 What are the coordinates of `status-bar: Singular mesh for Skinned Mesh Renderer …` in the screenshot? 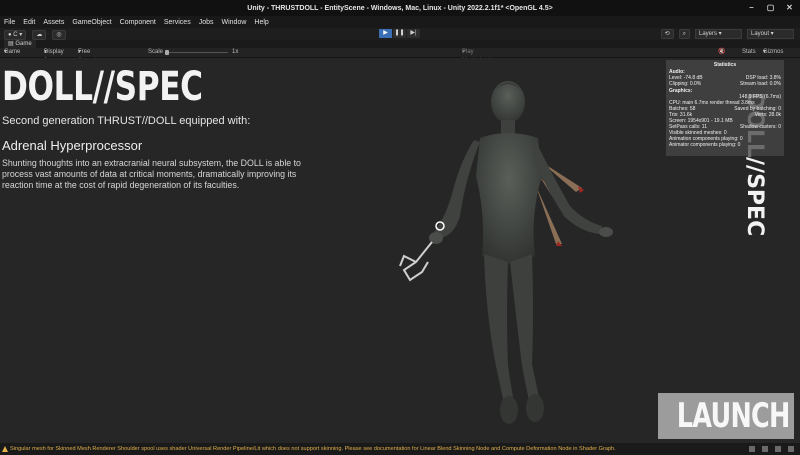 It's located at (400, 449).